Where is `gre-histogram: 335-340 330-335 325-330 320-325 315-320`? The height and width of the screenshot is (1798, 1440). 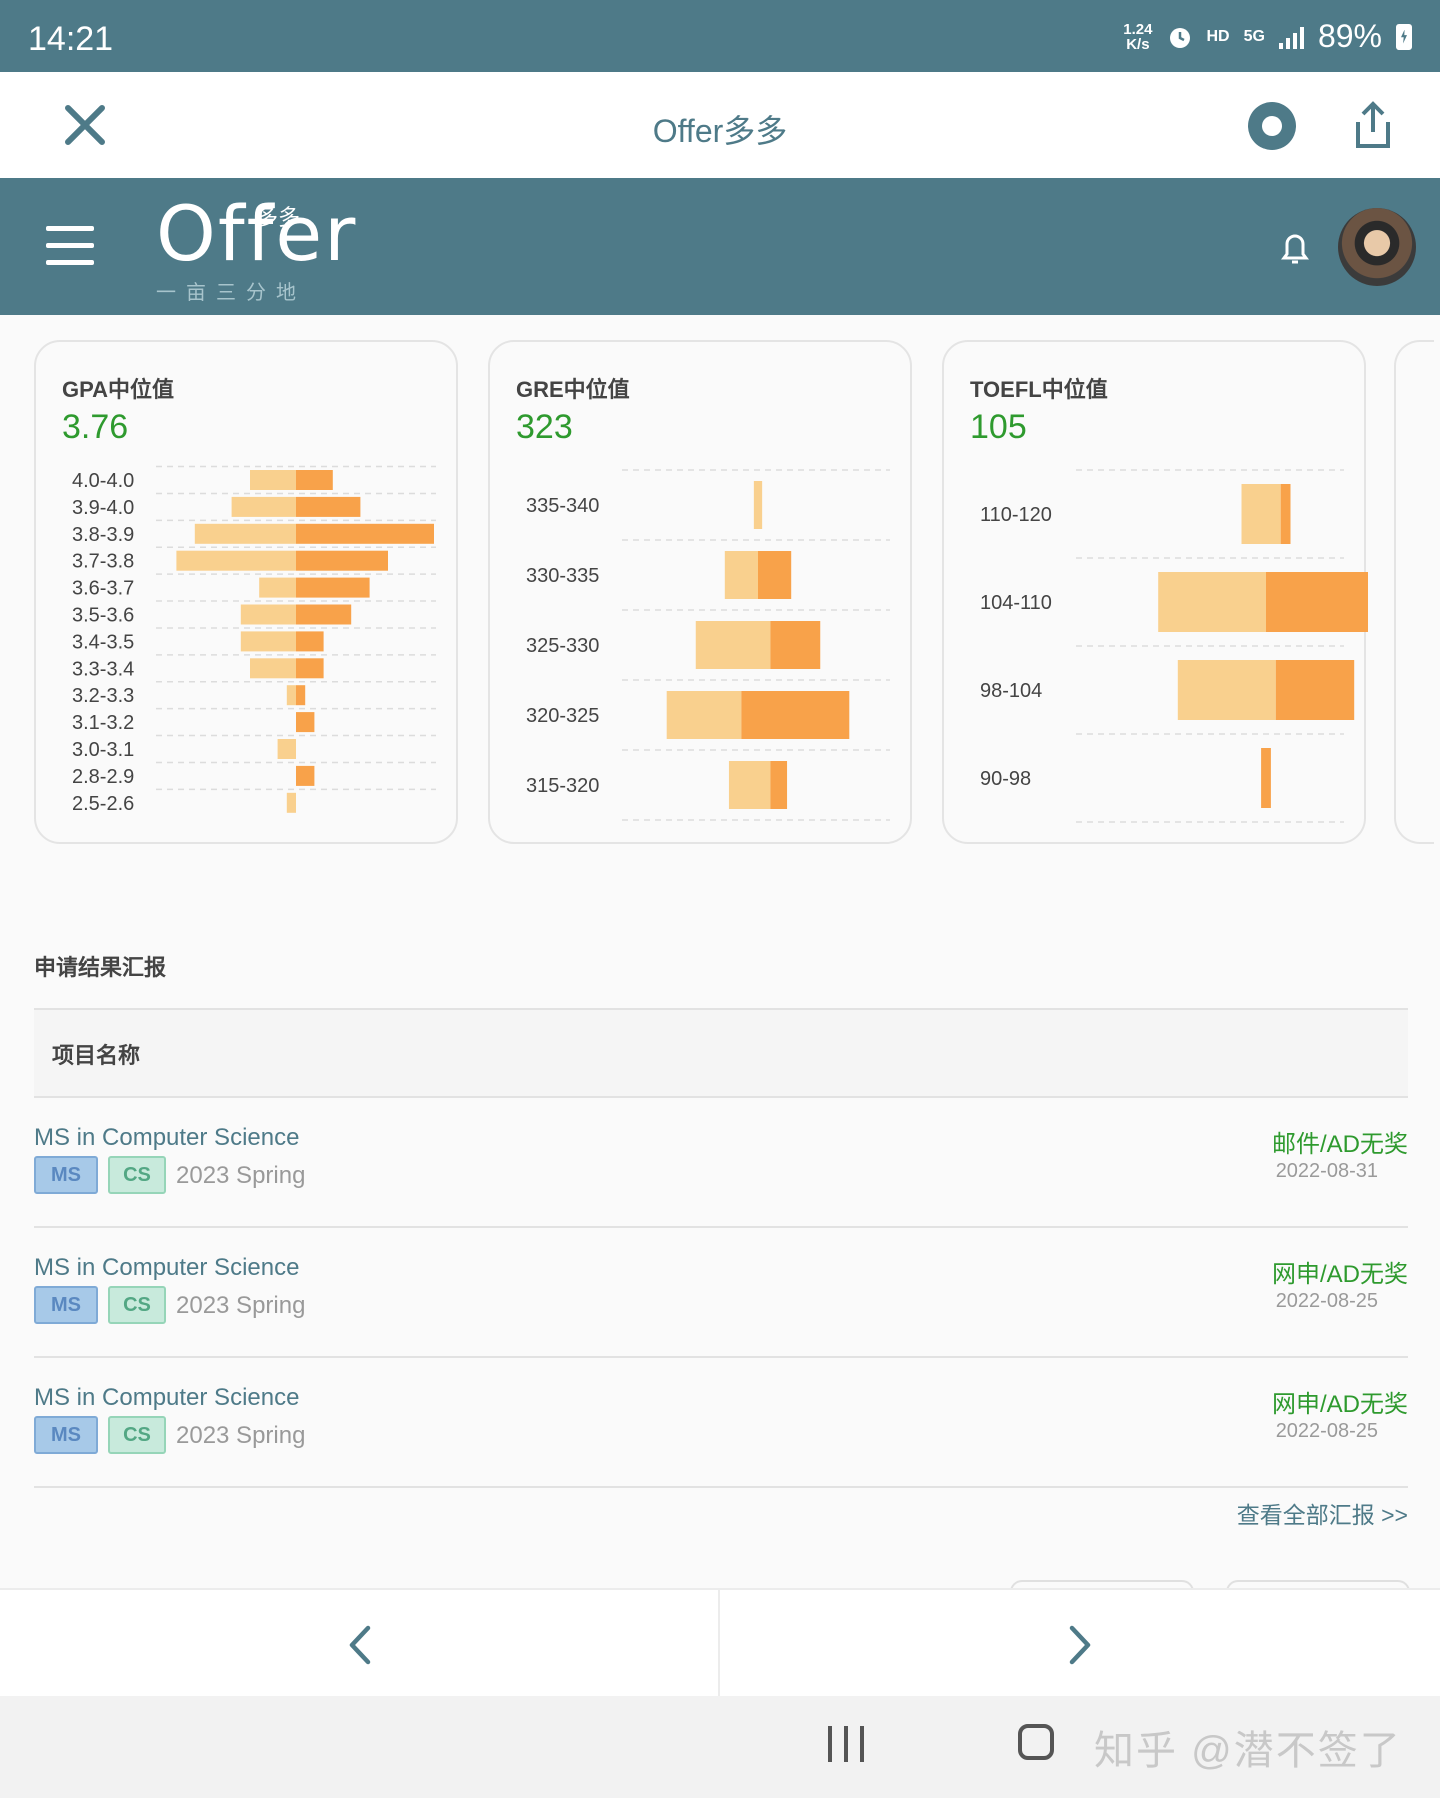
gre-histogram: 335-340 330-335 325-330 320-325 315-320 is located at coordinates (708, 645).